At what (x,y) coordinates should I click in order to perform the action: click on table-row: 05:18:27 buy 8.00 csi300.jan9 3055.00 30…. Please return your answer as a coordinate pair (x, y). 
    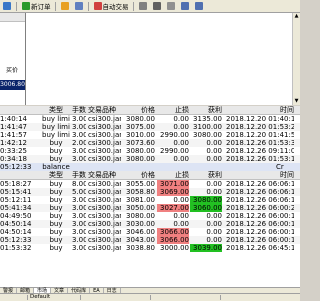
    Looking at the image, I should click on (150, 184).